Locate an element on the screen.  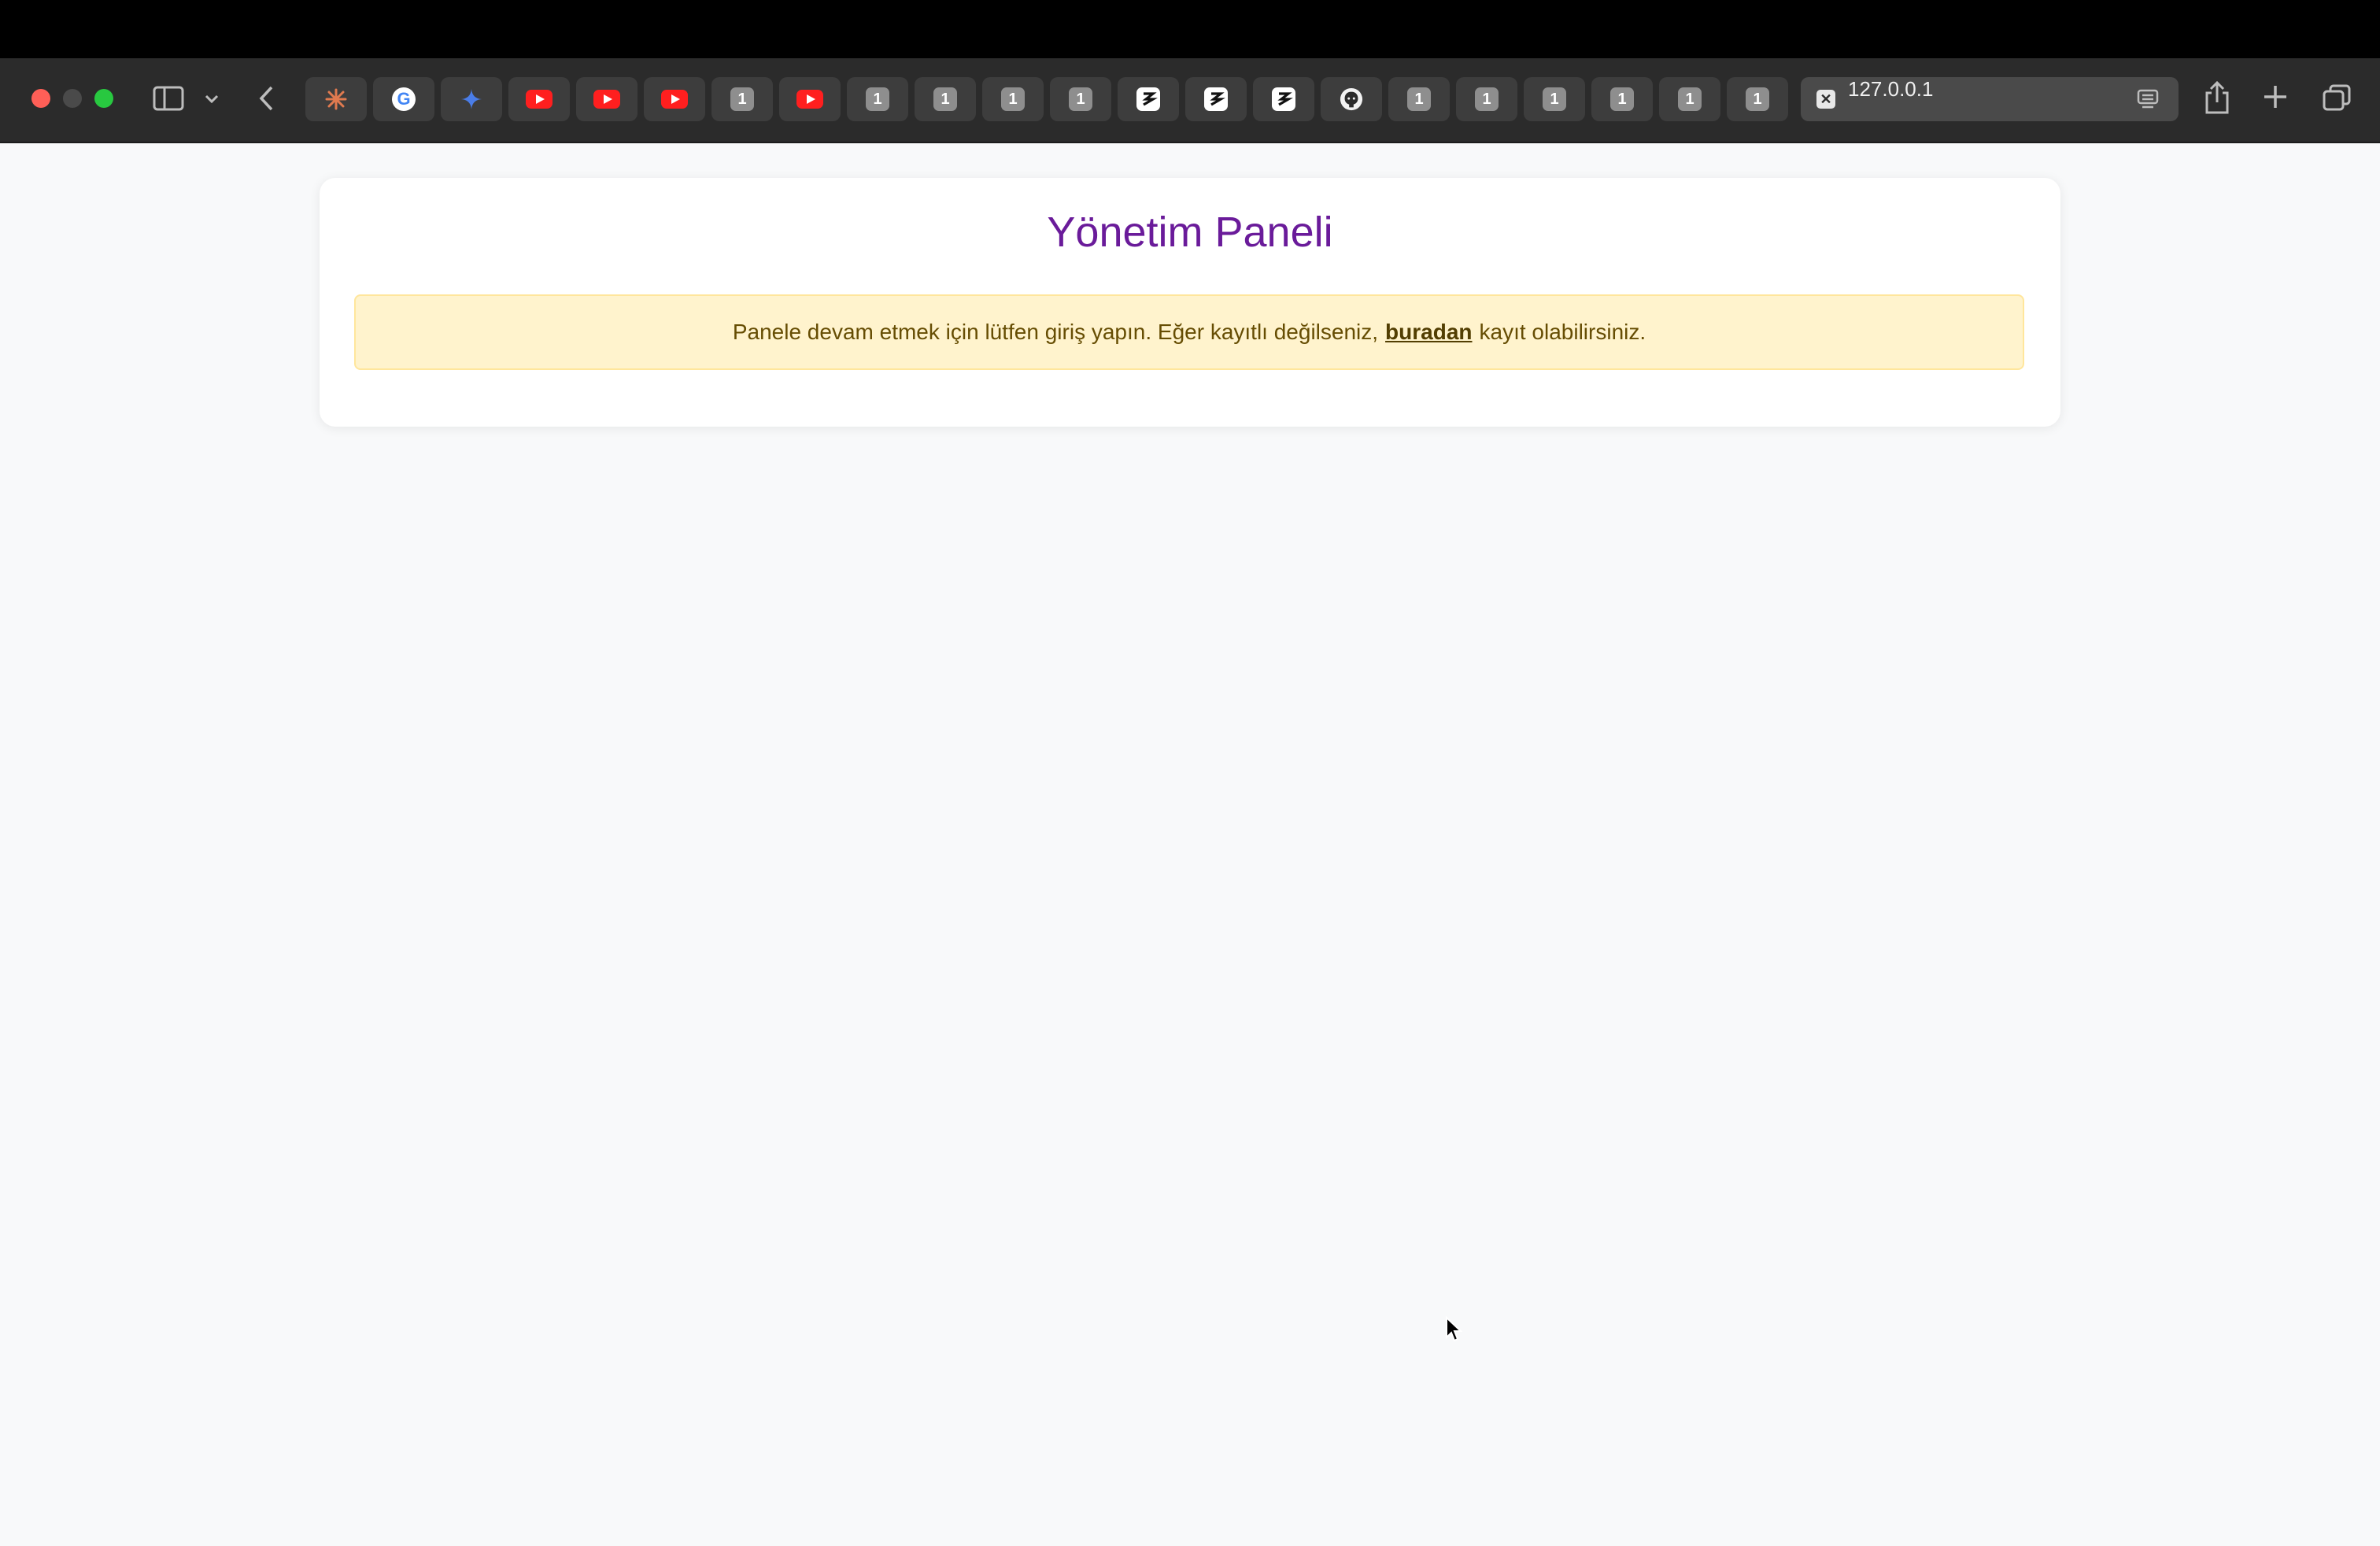
gemini-sparkle-icon is located at coordinates (471, 99).